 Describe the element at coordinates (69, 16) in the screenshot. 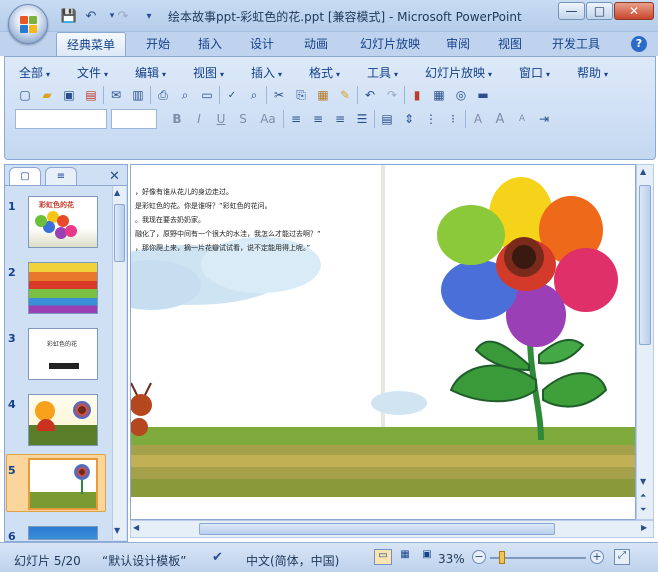

I see `save-icon: 💾` at that location.